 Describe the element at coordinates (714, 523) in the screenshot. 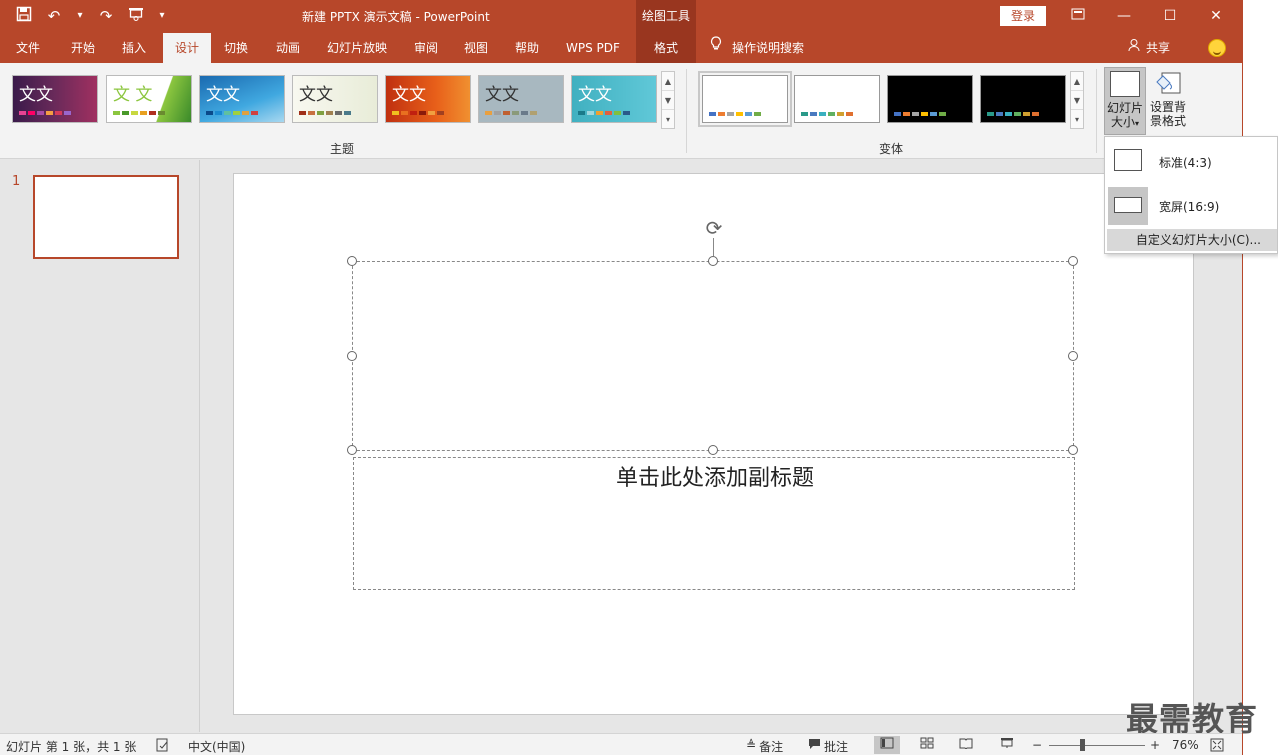

I see `subtitle-placeholder: 单击此处添加副标题` at that location.